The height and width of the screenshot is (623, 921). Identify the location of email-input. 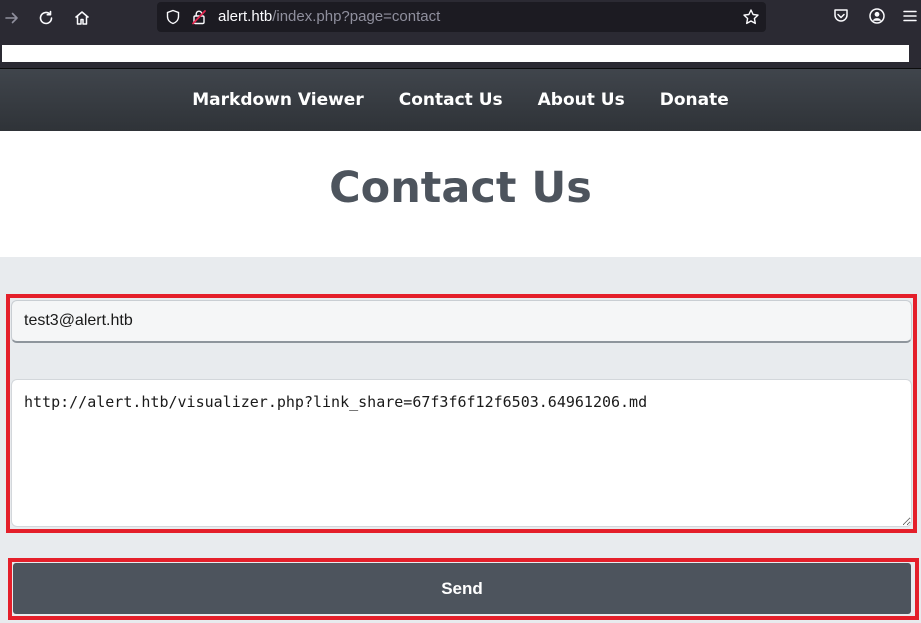
(461, 321).